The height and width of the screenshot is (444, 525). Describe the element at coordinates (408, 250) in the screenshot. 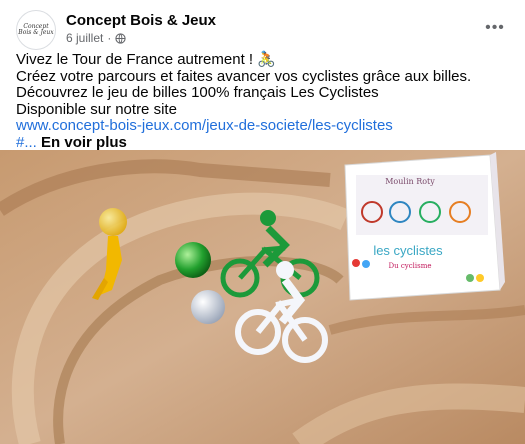

I see `box-title: les cyclistes` at that location.